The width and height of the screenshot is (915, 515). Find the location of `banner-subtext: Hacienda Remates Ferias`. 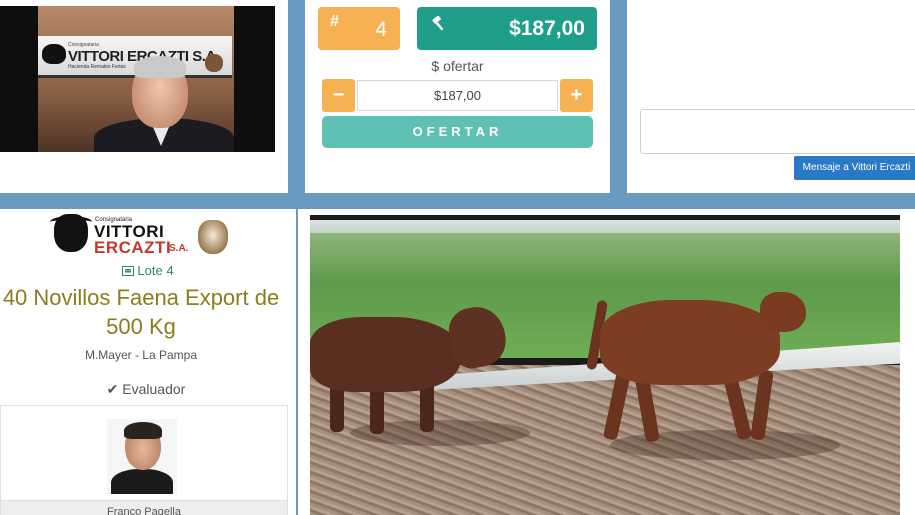

banner-subtext: Hacienda Remates Ferias is located at coordinates (97, 67).